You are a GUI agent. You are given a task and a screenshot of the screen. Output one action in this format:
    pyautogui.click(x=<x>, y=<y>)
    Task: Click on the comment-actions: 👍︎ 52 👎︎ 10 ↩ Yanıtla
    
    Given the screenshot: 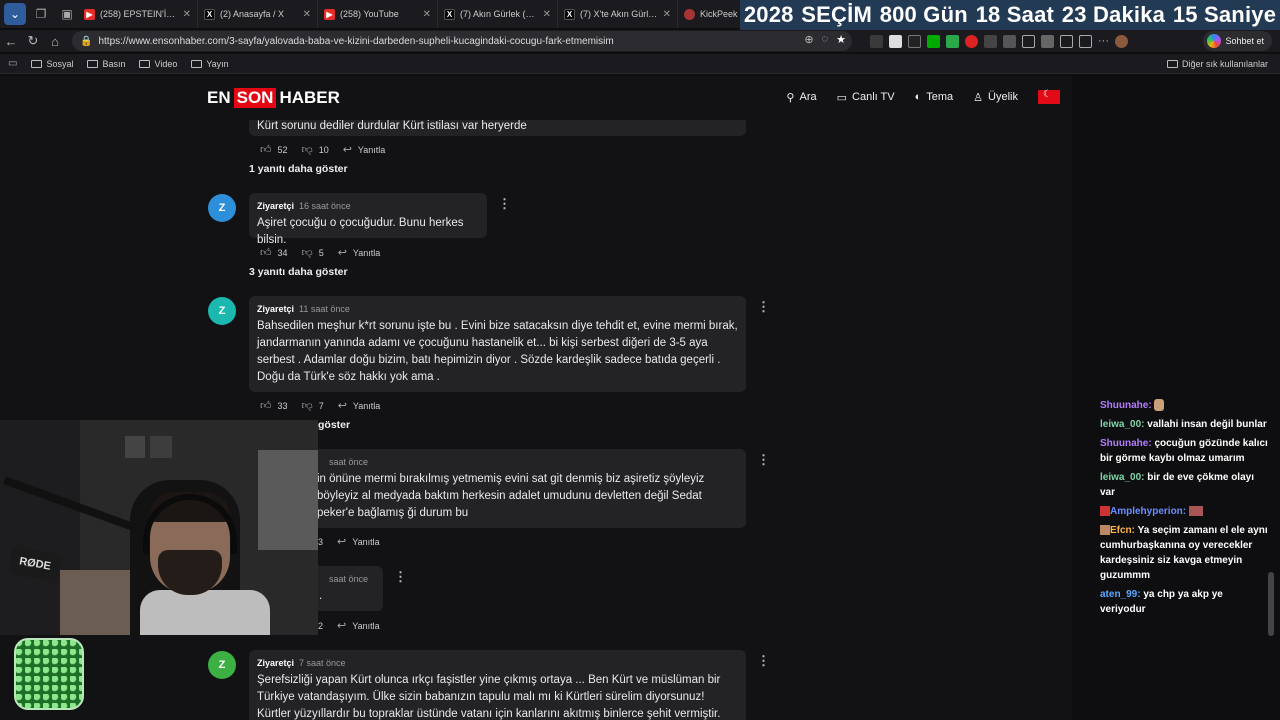 What is the action you would take?
    pyautogui.click(x=322, y=149)
    